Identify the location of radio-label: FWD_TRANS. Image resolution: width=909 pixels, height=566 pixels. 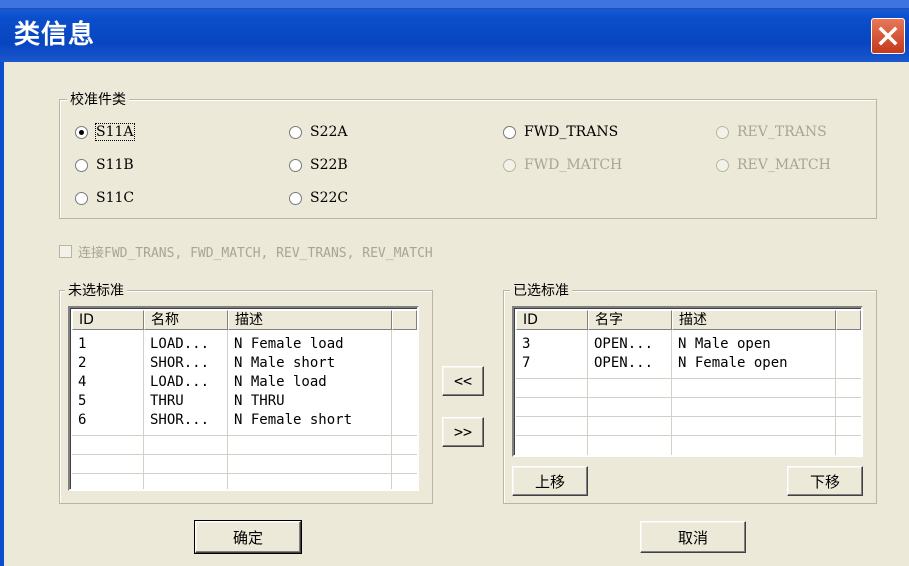
(571, 132).